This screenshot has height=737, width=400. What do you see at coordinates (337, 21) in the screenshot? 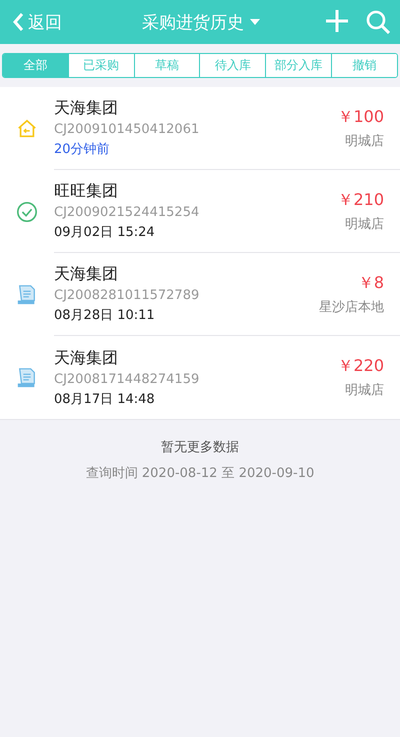
I see `add-icon` at bounding box center [337, 21].